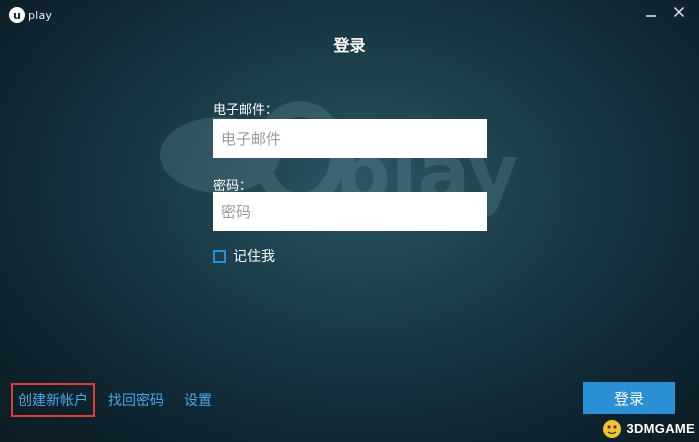  Describe the element at coordinates (40, 15) in the screenshot. I see `logo-text: play` at that location.